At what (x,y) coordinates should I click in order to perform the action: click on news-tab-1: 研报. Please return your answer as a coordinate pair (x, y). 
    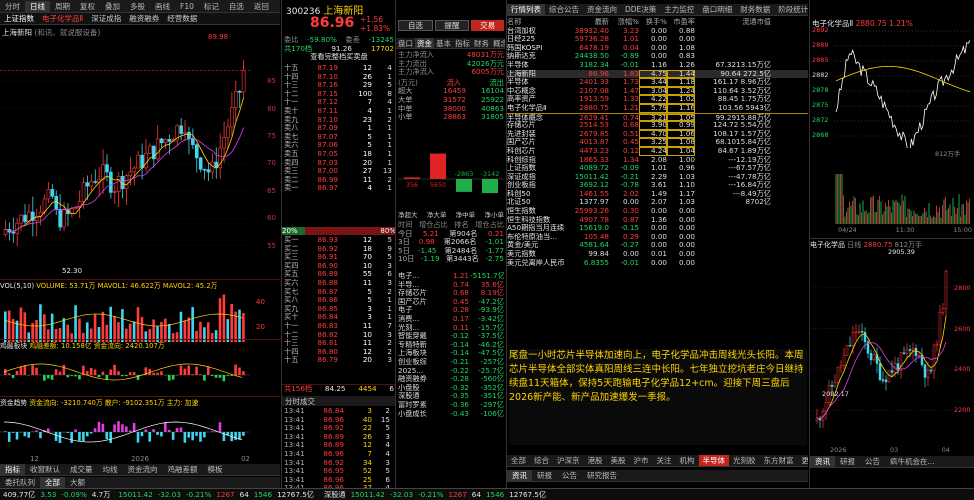
    Looking at the image, I should click on (544, 475).